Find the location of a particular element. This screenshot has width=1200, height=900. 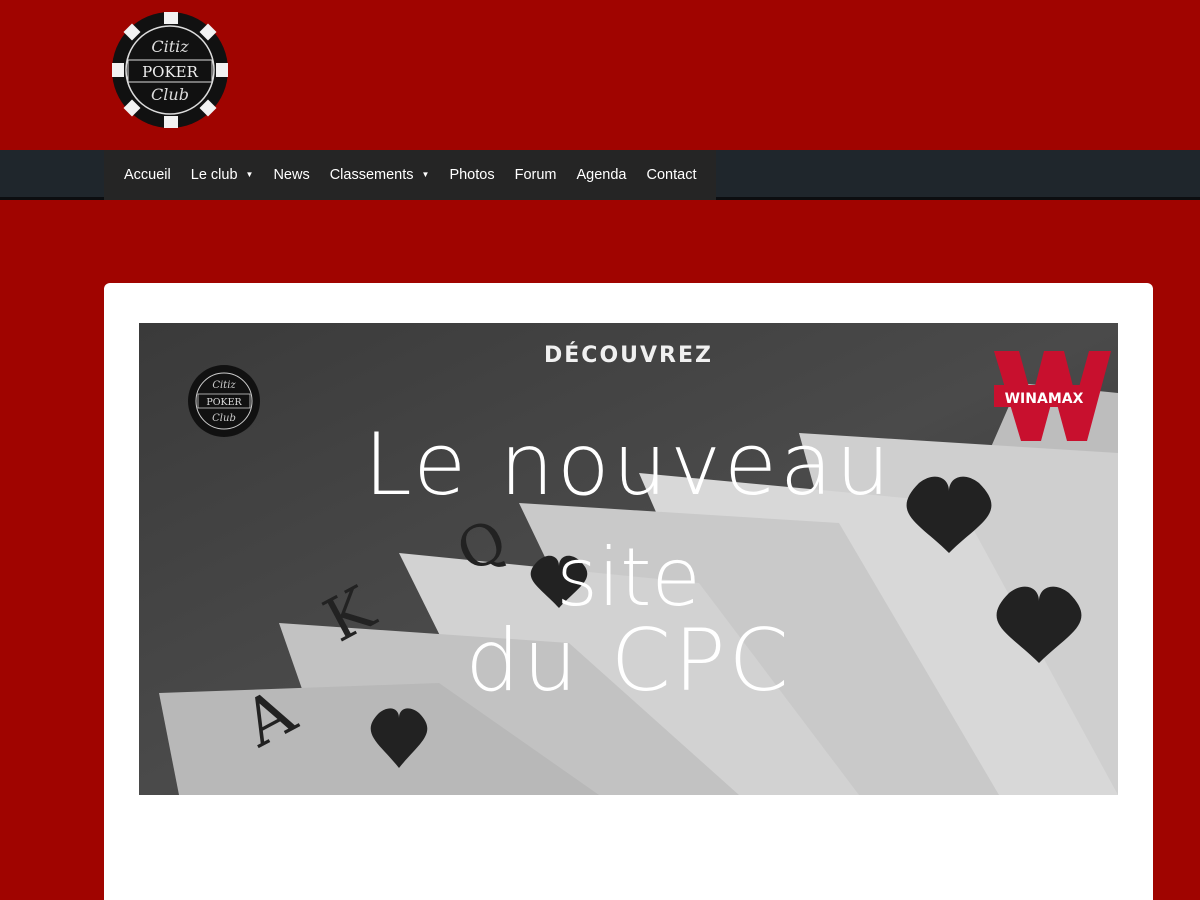

svg-text: WINAMAX is located at coordinates (1044, 399).